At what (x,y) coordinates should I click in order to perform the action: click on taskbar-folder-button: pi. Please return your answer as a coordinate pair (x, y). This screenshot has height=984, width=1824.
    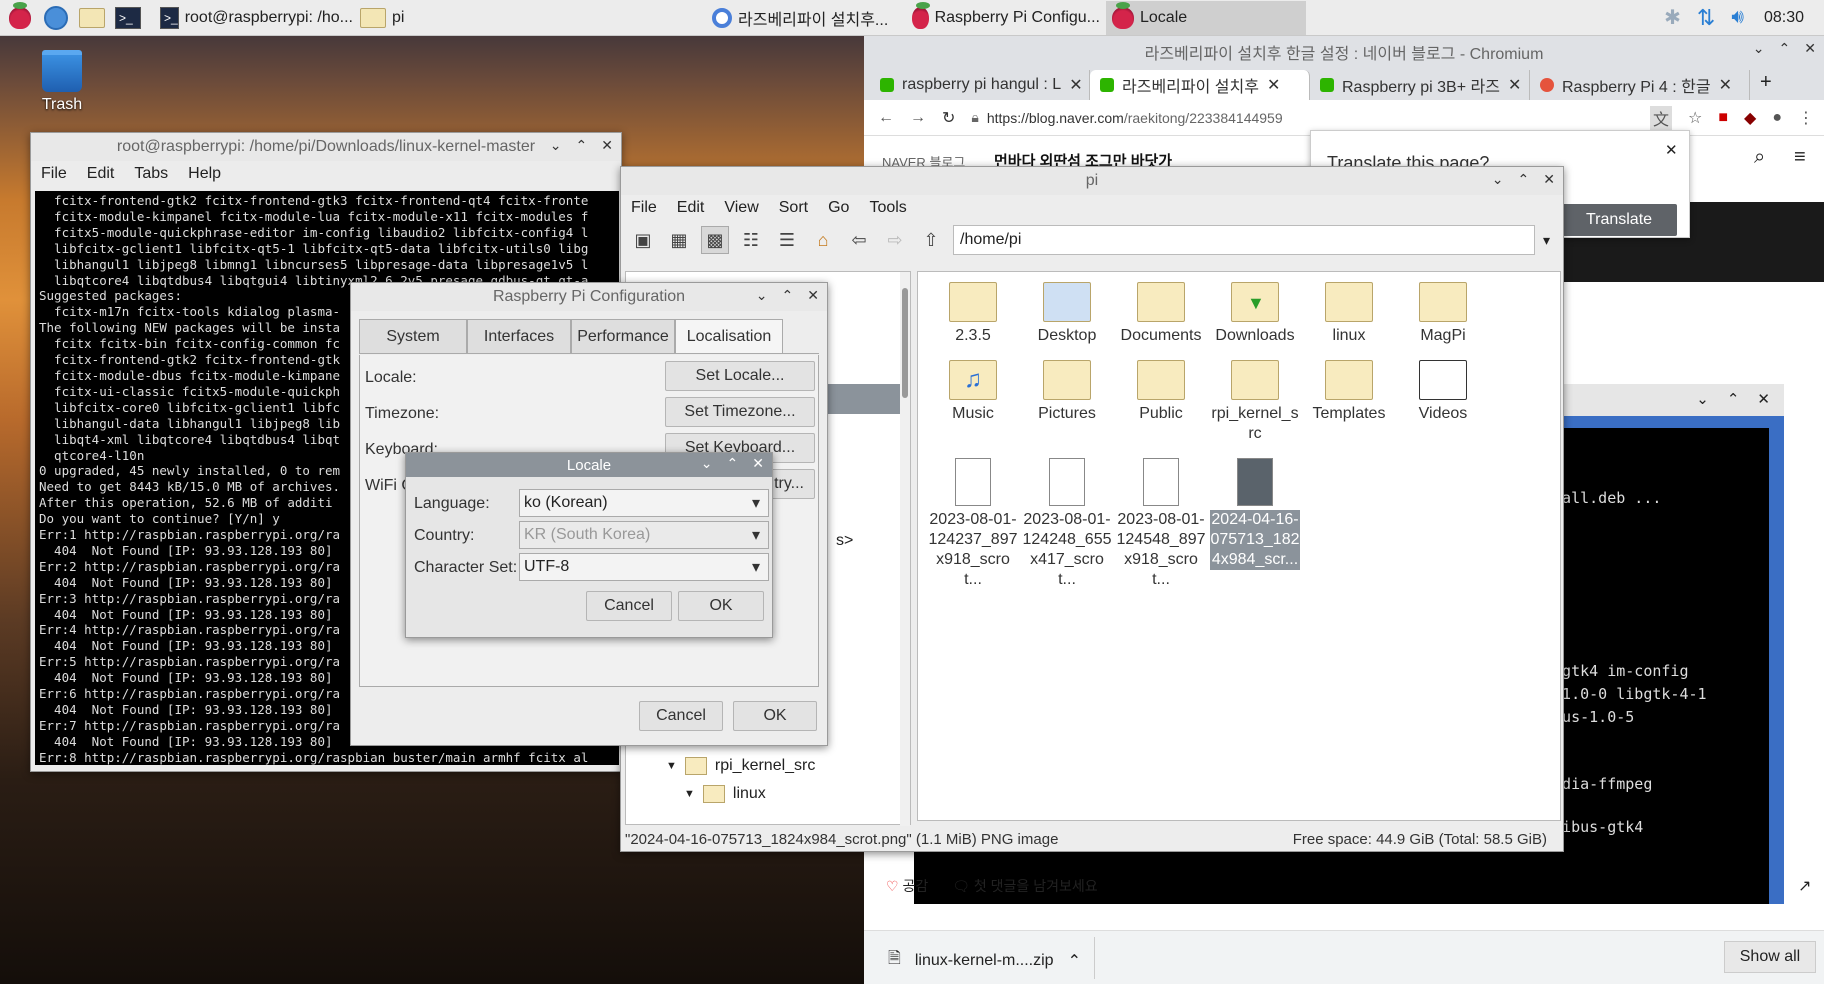
    Looking at the image, I should click on (444, 18).